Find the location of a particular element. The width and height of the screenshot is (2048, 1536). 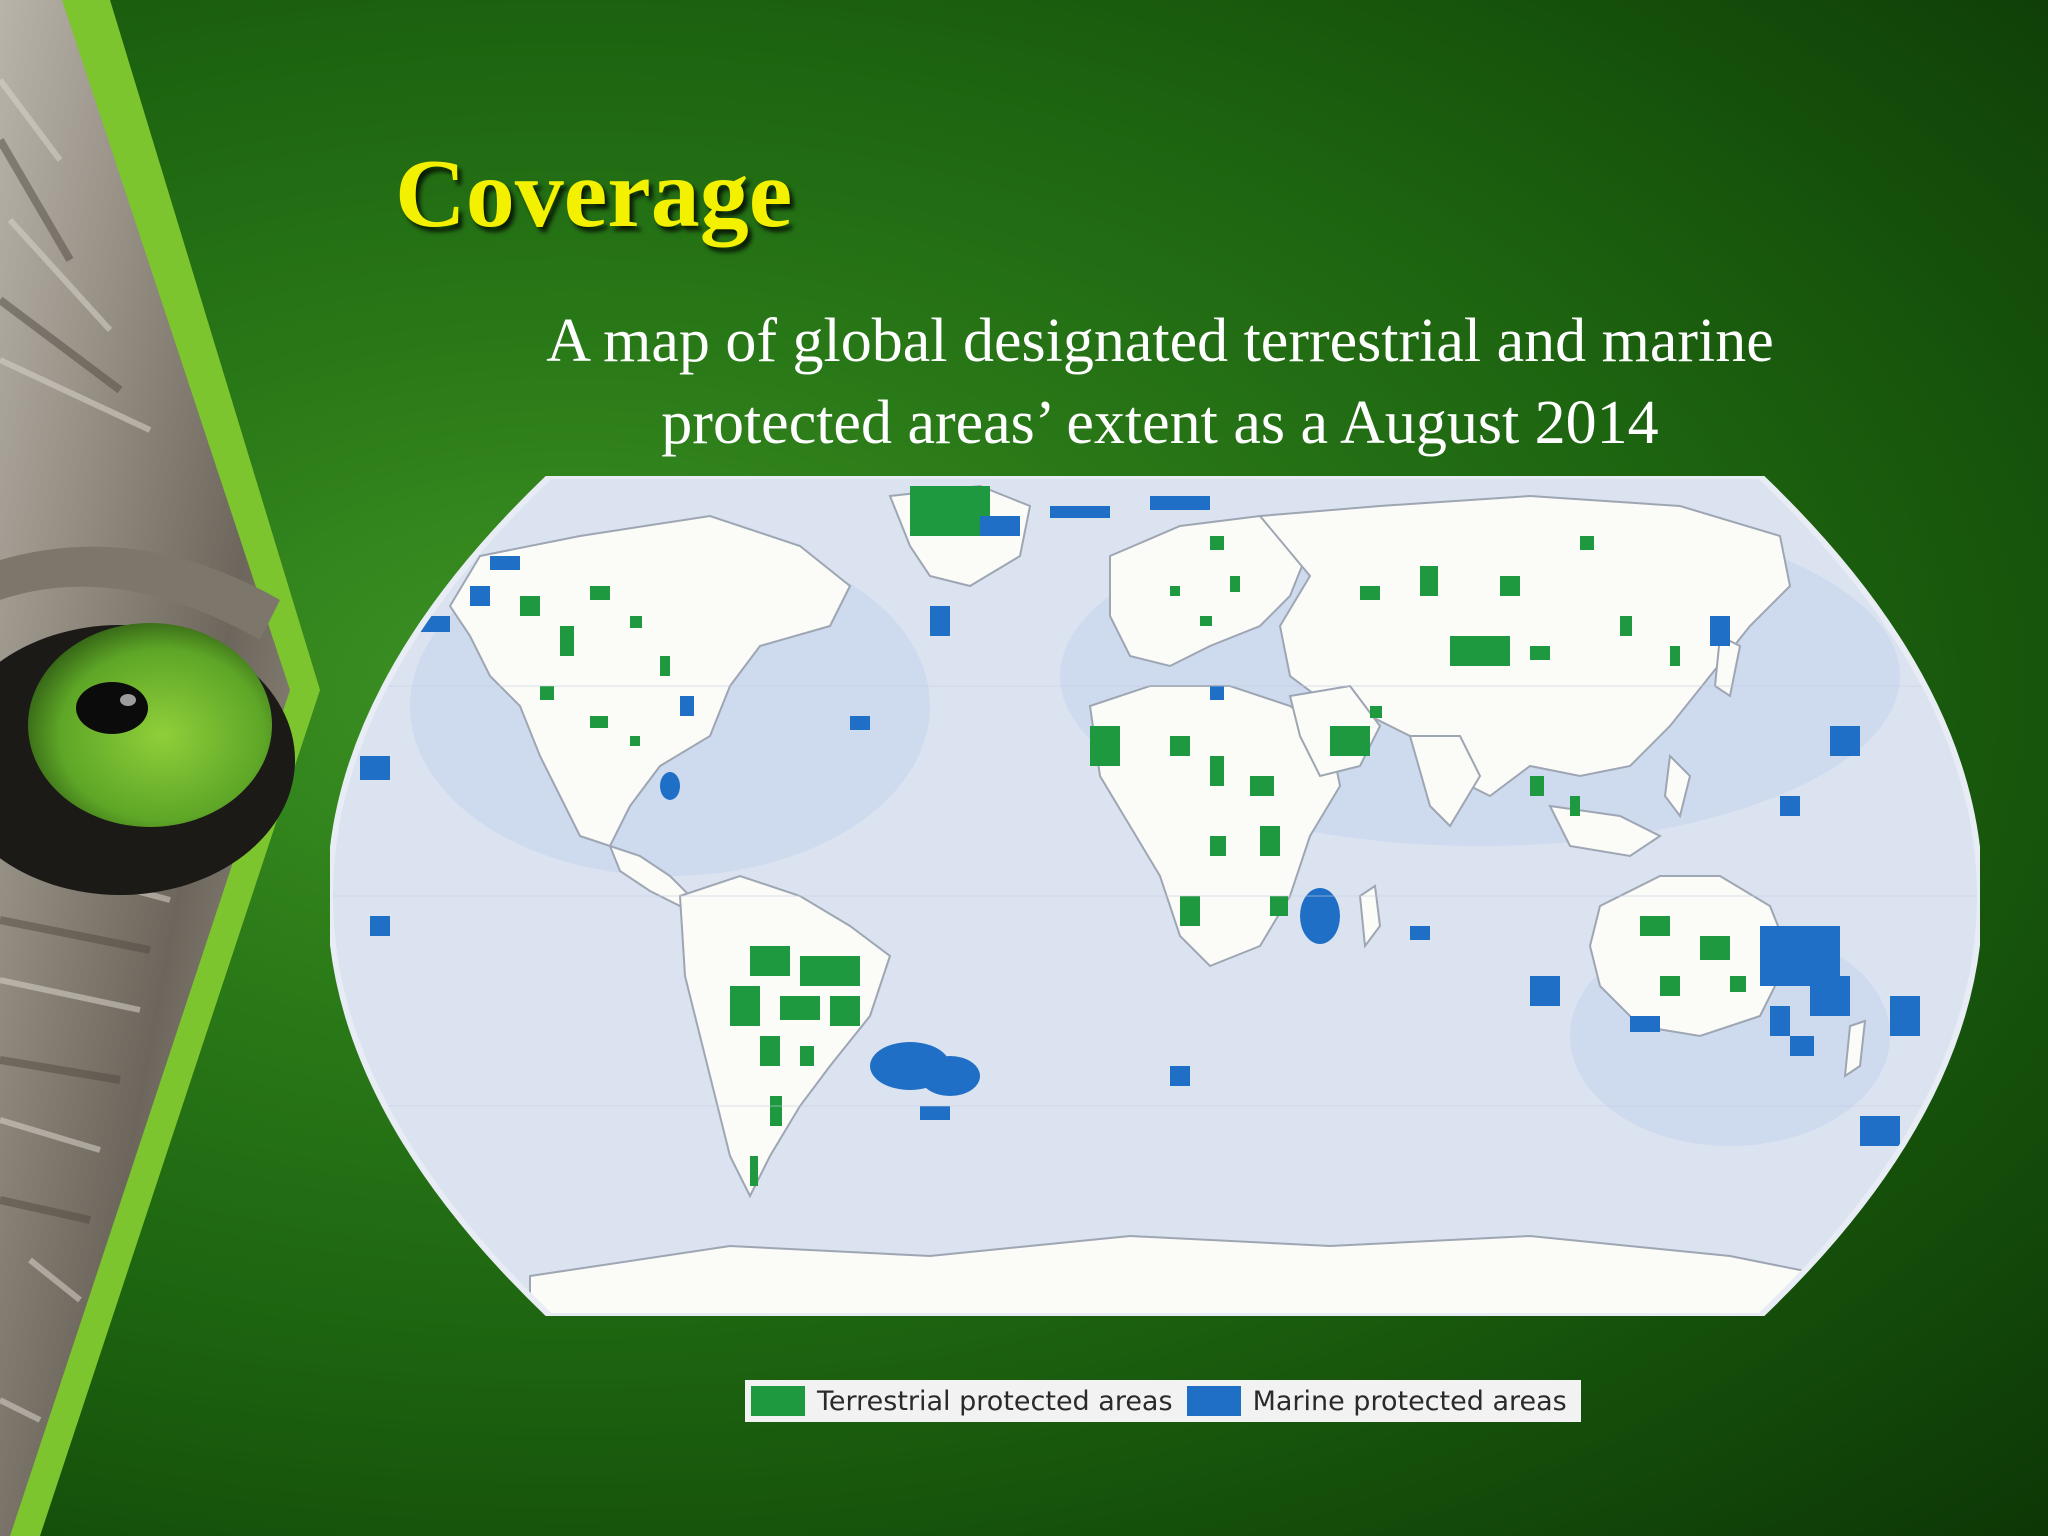

antarctica is located at coordinates (1180, 1275).